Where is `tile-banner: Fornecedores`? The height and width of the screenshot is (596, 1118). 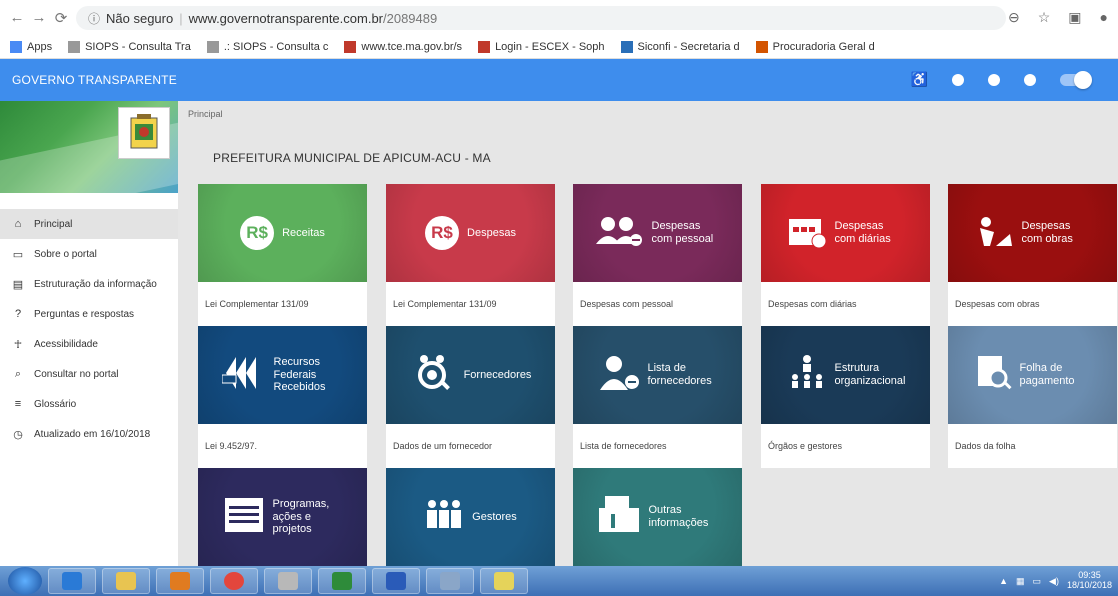
tile-banner: Fornecedores is located at coordinates (470, 375).